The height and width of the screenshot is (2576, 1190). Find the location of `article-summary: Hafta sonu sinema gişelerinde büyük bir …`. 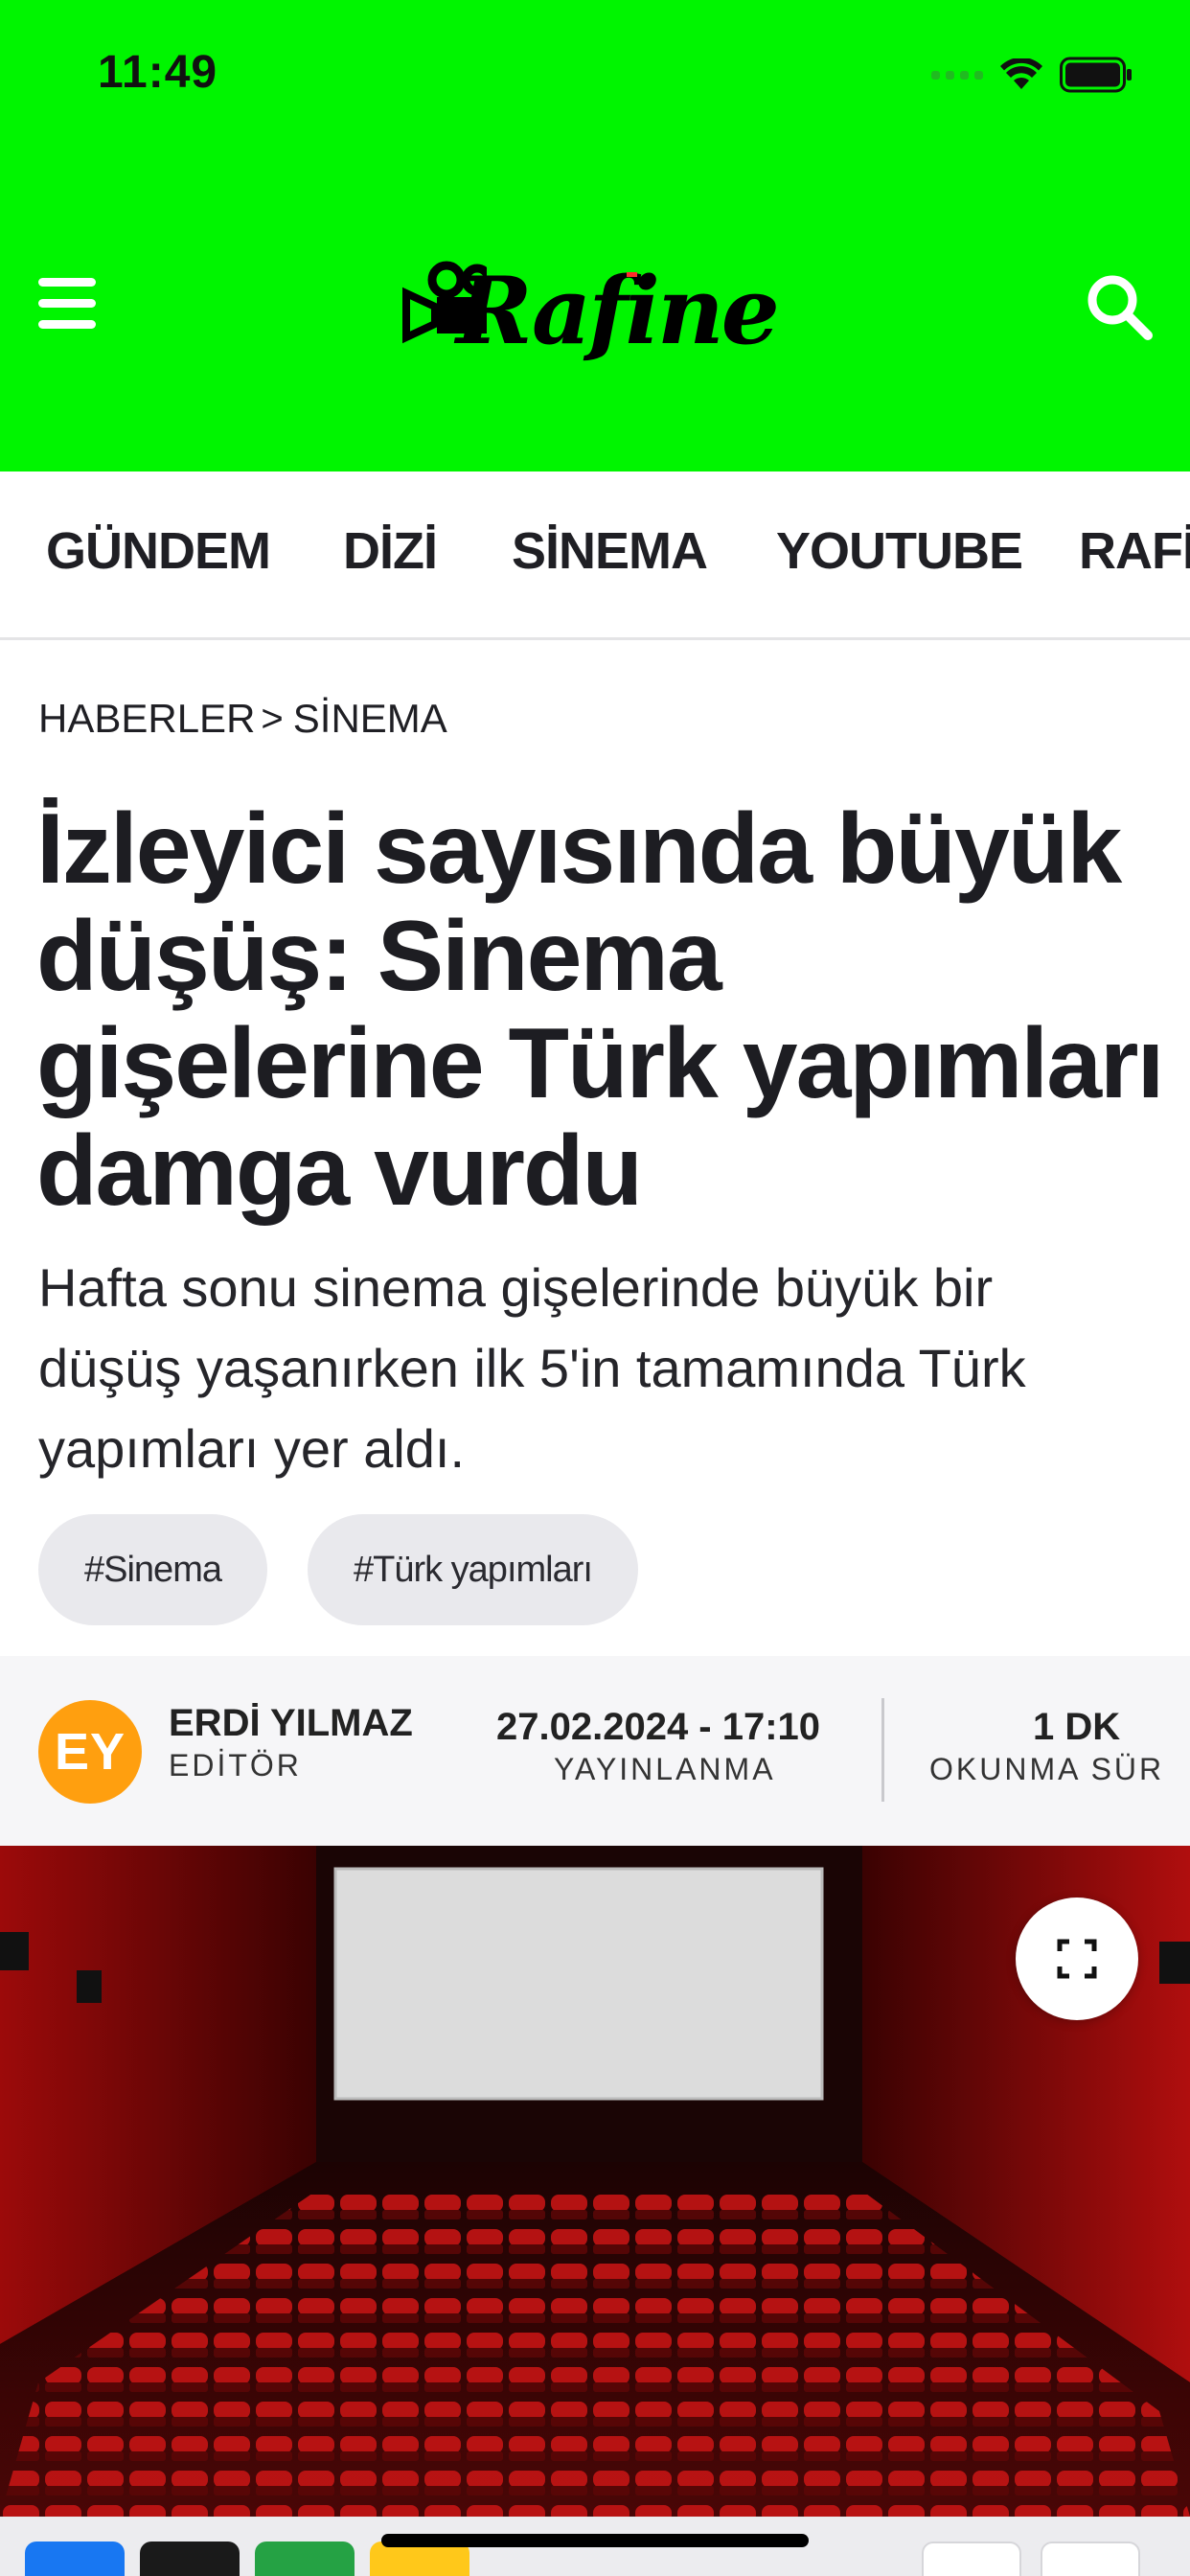

article-summary: Hafta sonu sinema gişelerinde büyük bir … is located at coordinates (532, 1368).